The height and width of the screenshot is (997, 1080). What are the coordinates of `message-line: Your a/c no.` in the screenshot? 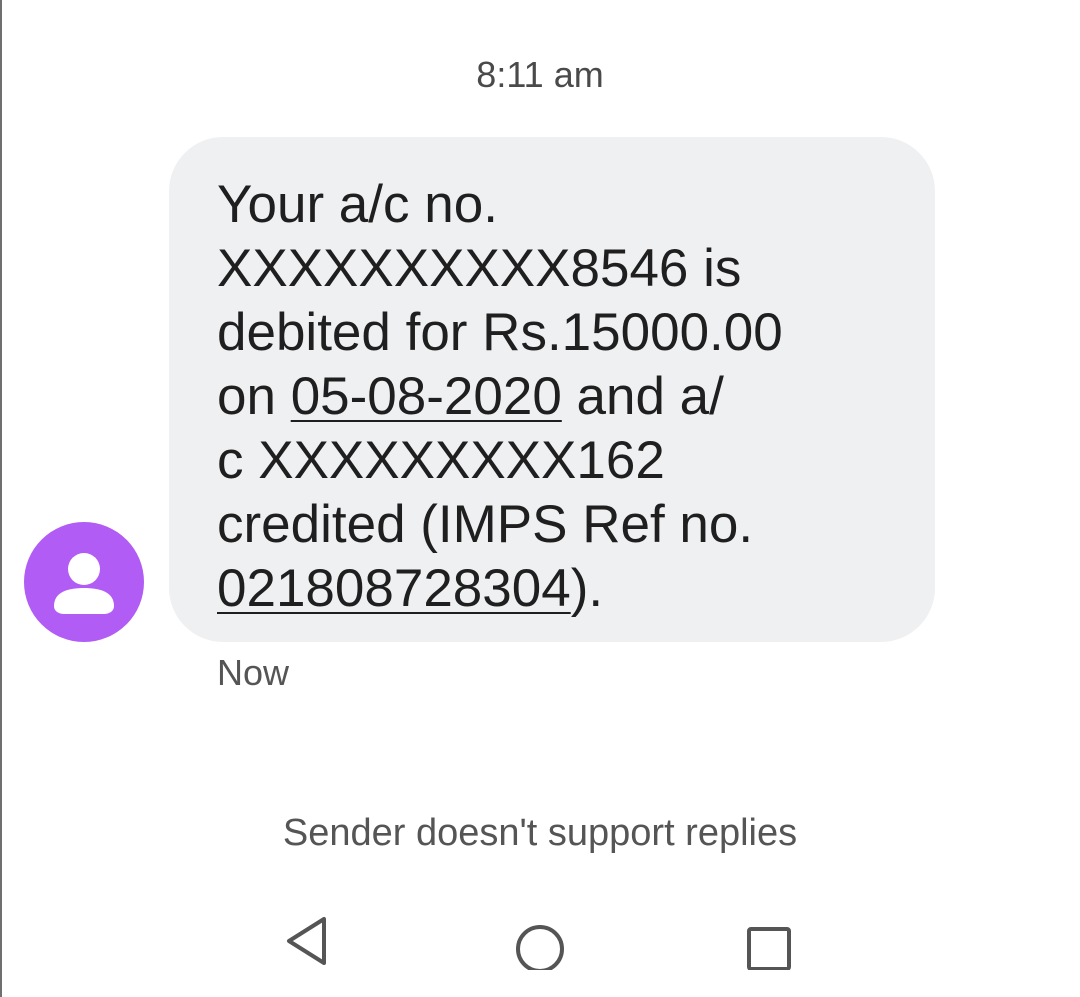 It's located at (357, 204).